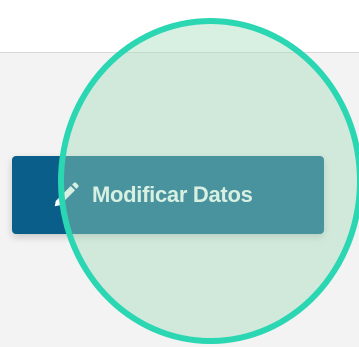 The width and height of the screenshot is (359, 347). Describe the element at coordinates (179, 52) in the screenshot. I see `panel-divider` at that location.